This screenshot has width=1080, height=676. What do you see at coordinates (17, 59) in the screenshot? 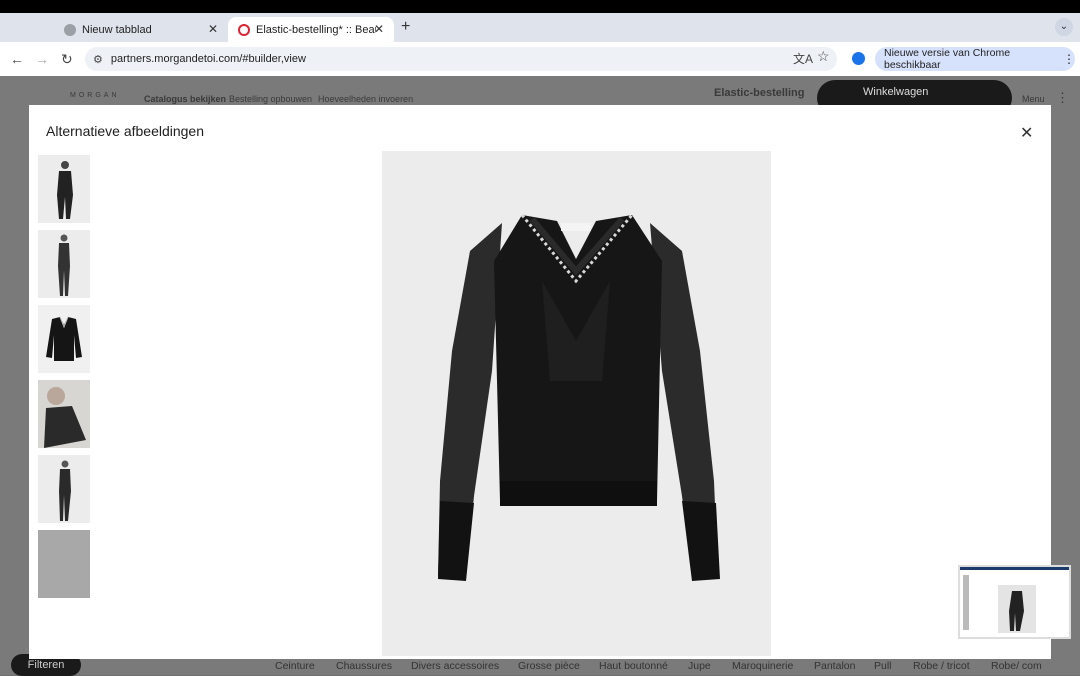
I see `back-arrow-icon: ←` at bounding box center [17, 59].